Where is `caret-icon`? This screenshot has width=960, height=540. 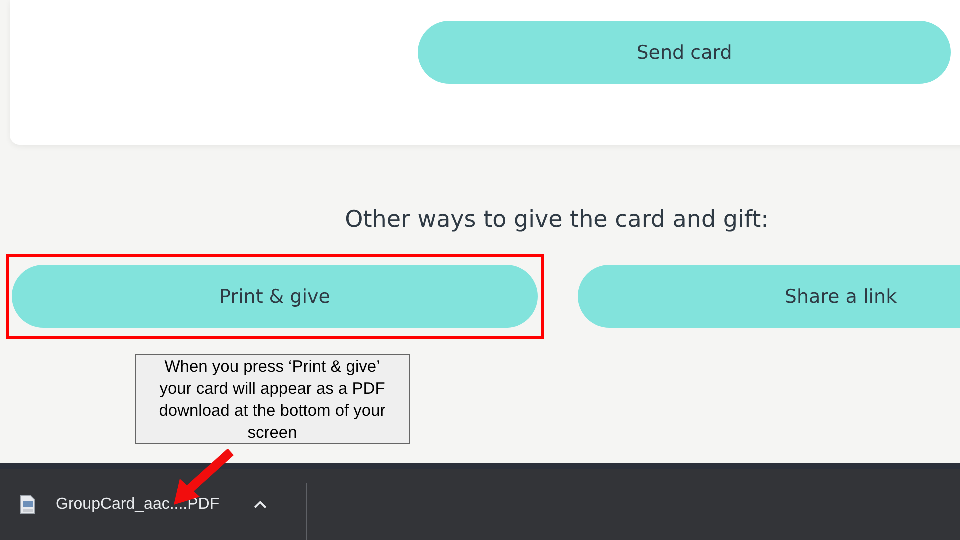
caret-icon is located at coordinates (260, 504).